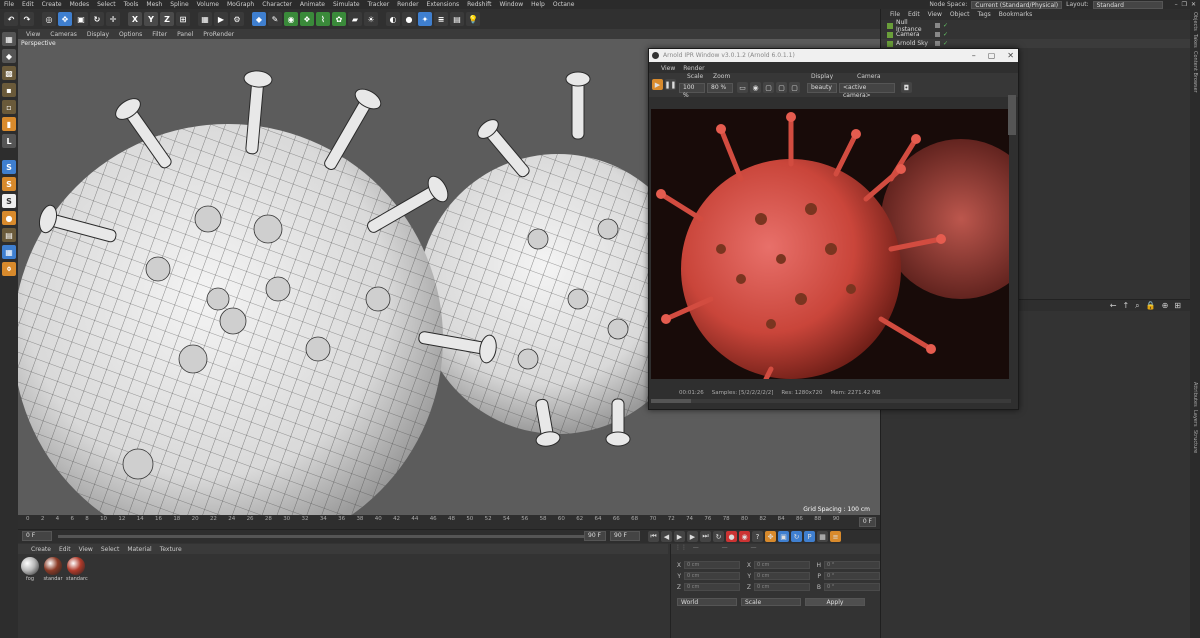 Image resolution: width=1200 pixels, height=638 pixels. I want to click on object-menu-item: View, so click(935, 14).